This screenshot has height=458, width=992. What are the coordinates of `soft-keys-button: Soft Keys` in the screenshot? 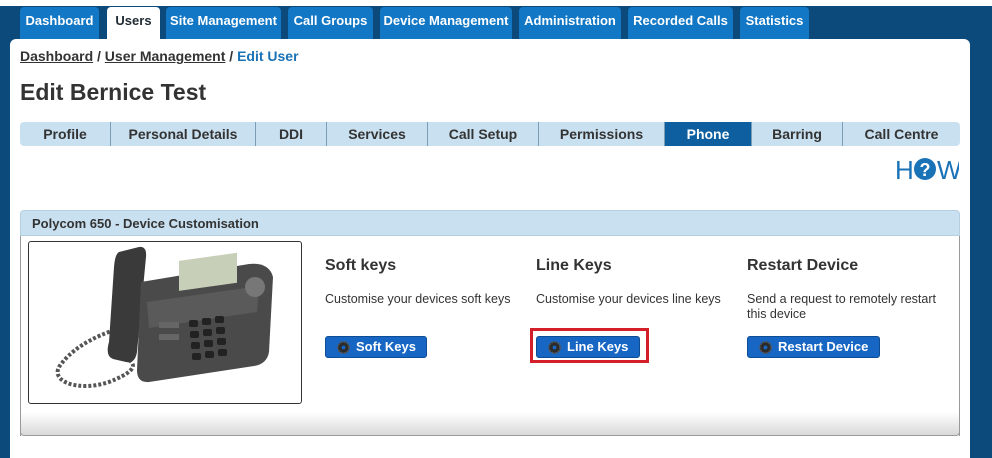 It's located at (376, 347).